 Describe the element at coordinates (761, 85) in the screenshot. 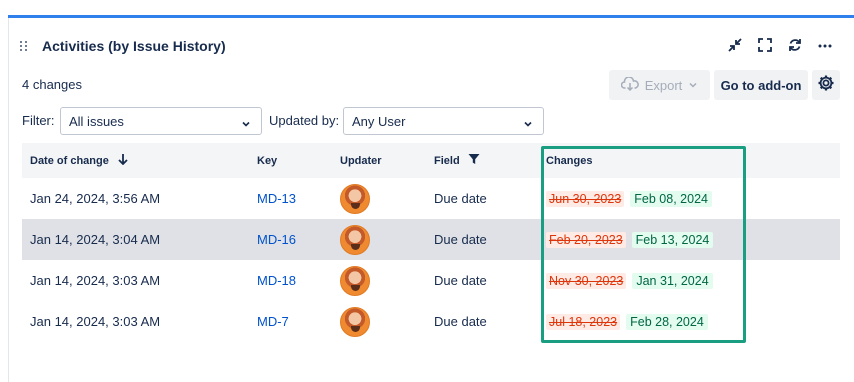

I see `go-to-addon-button: Go to add-on` at that location.